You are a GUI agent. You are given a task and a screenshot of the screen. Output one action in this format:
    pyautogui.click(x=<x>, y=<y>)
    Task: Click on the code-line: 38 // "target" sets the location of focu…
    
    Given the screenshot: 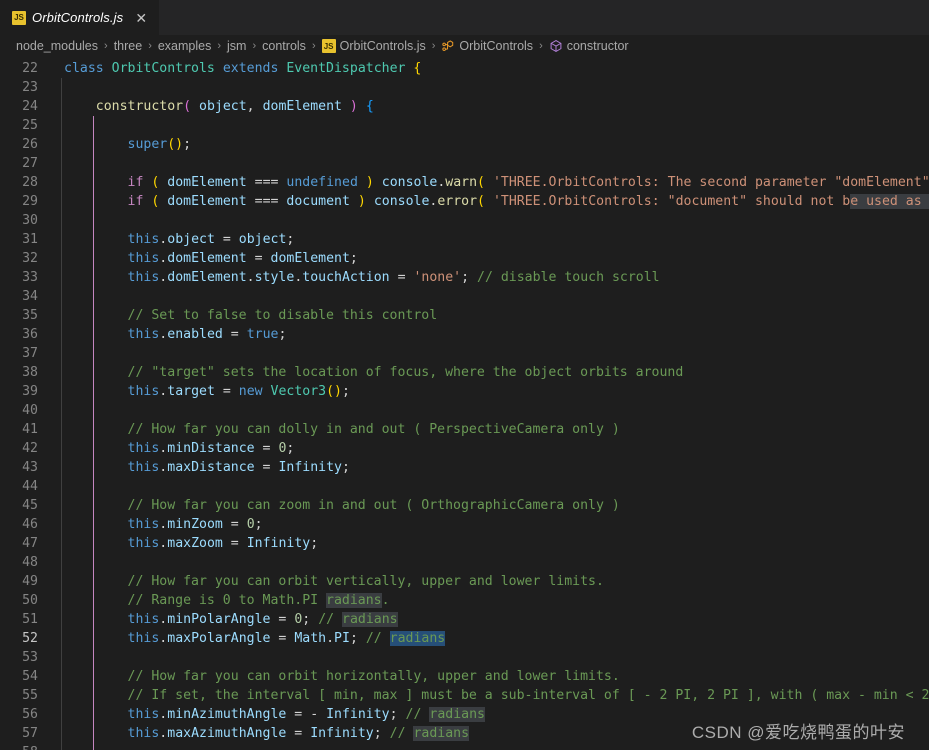 What is the action you would take?
    pyautogui.click(x=464, y=372)
    